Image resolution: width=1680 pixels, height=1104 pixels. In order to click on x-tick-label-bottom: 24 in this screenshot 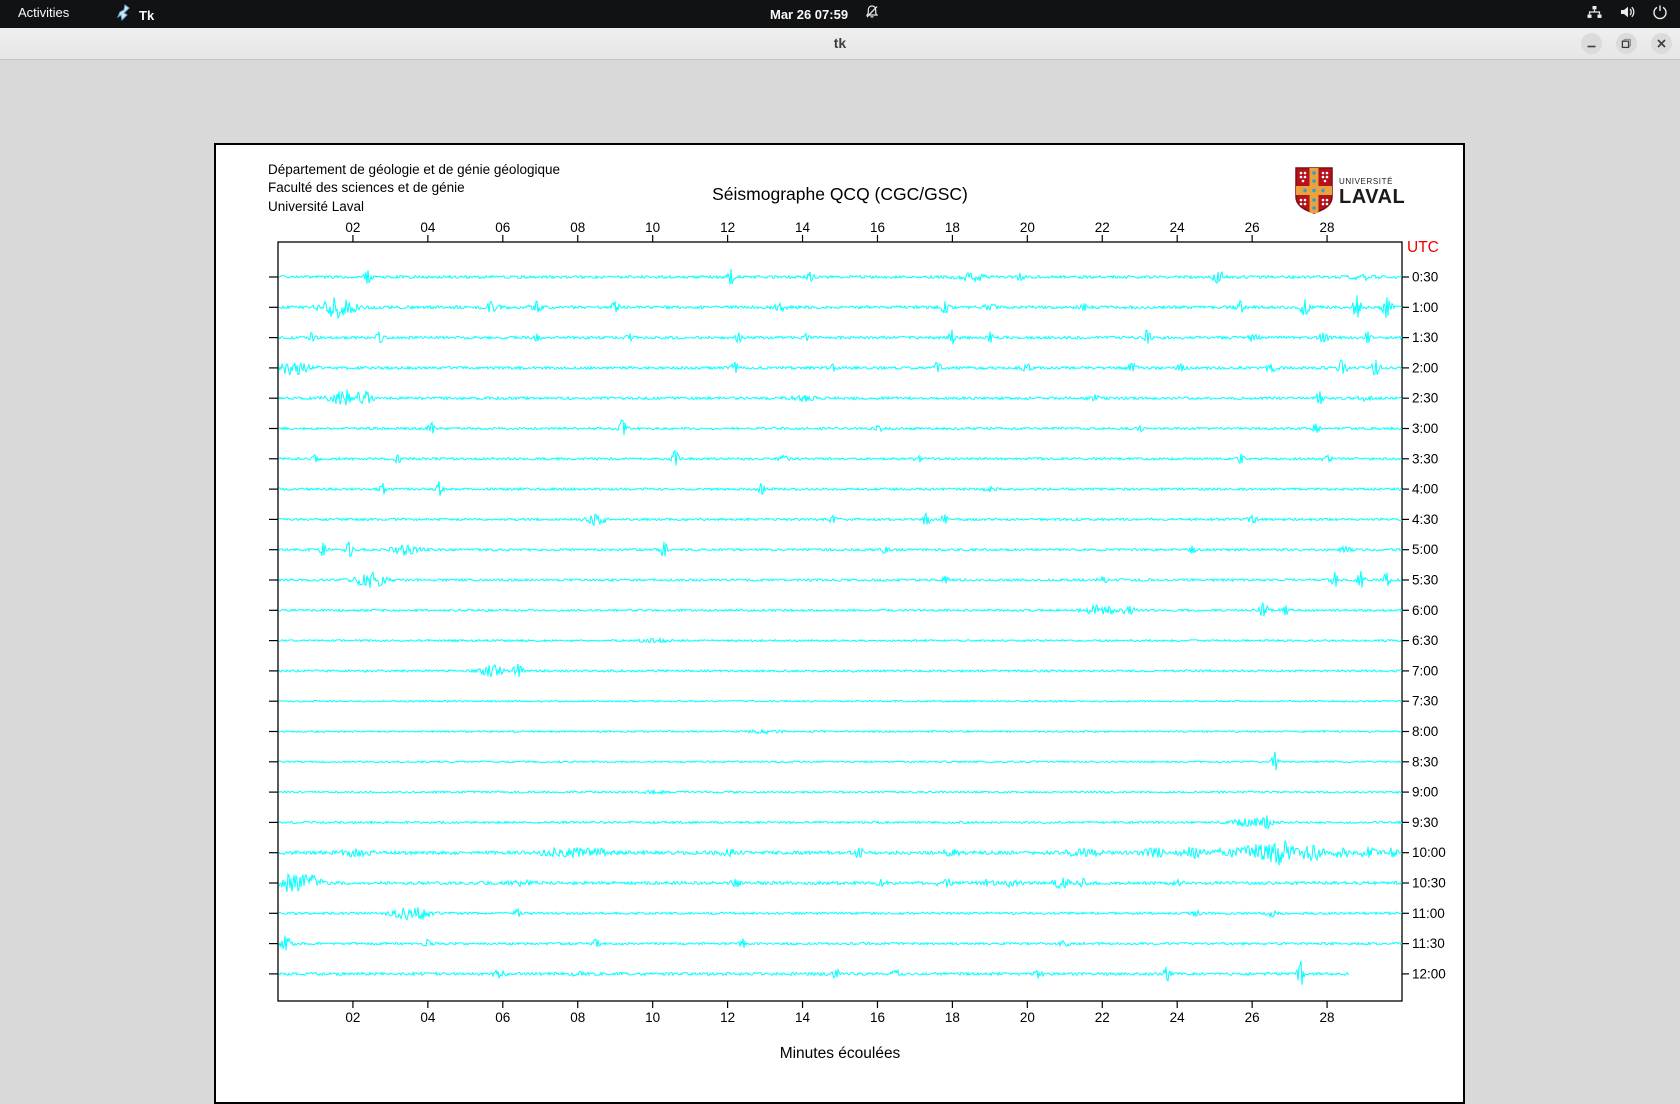, I will do `click(1178, 1017)`.